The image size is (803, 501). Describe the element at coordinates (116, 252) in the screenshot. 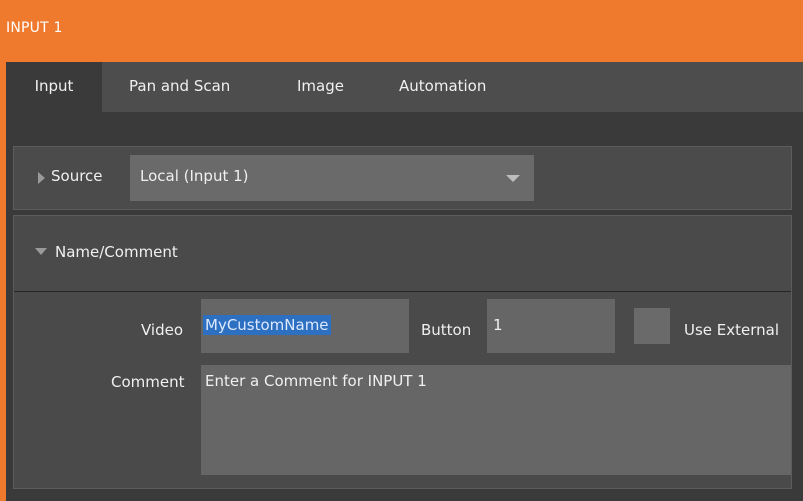

I see `name-comment-title: Name/Comment` at that location.